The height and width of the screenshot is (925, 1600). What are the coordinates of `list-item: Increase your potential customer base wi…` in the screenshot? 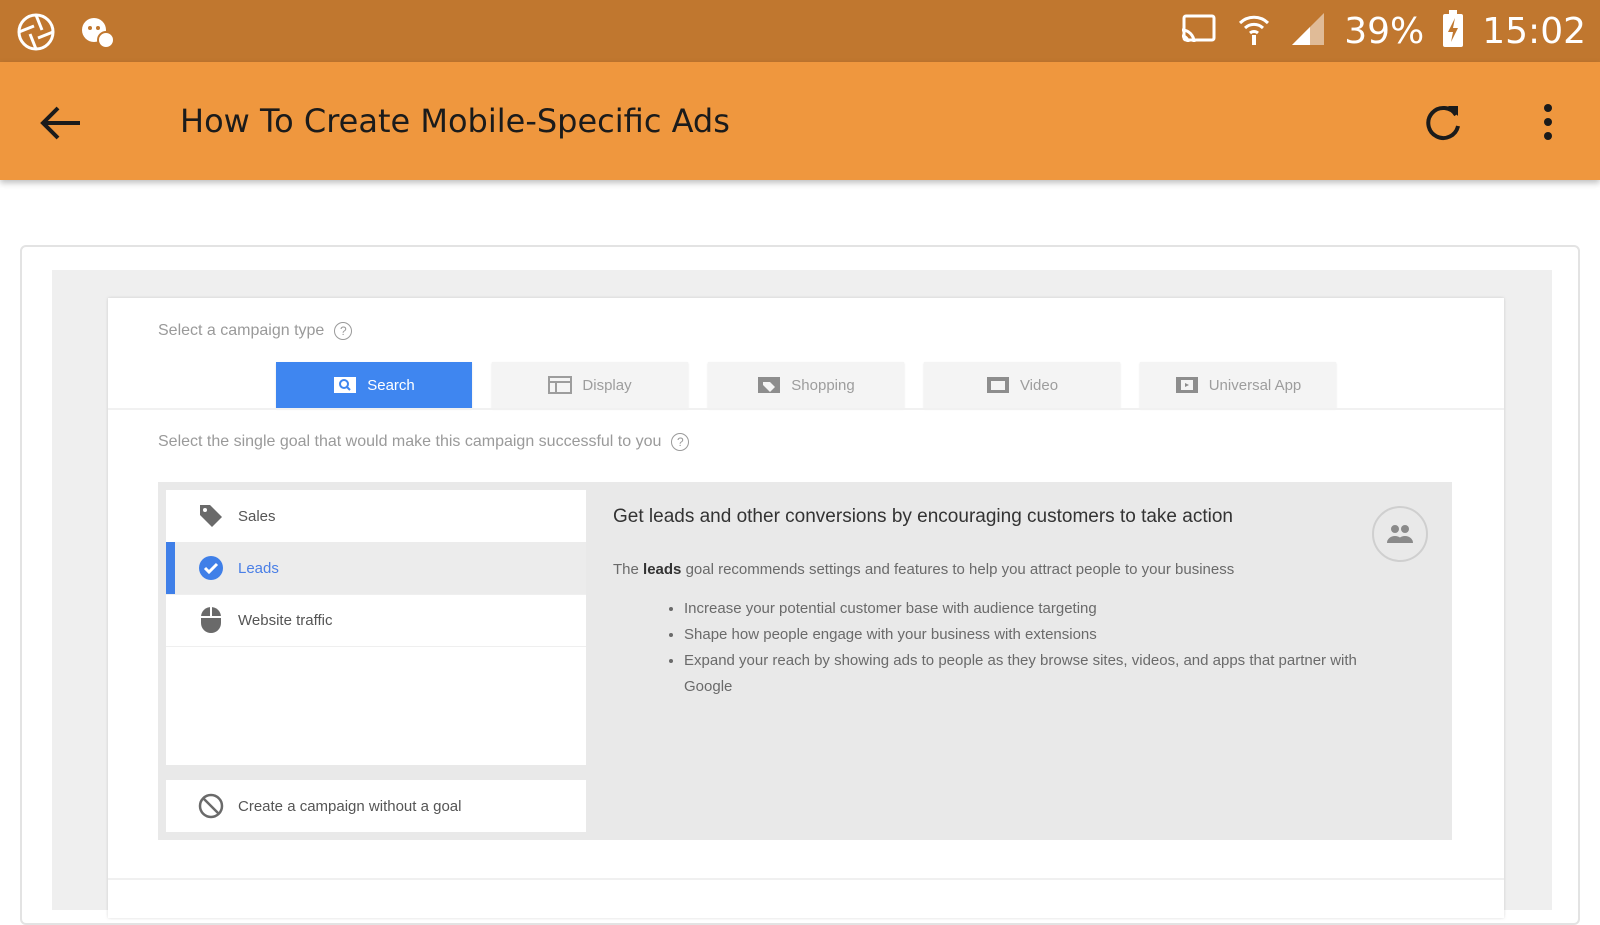 It's located at (1024, 609).